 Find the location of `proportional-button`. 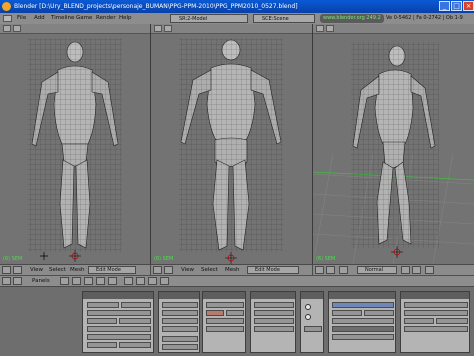

proportional-button is located at coordinates (416, 270).